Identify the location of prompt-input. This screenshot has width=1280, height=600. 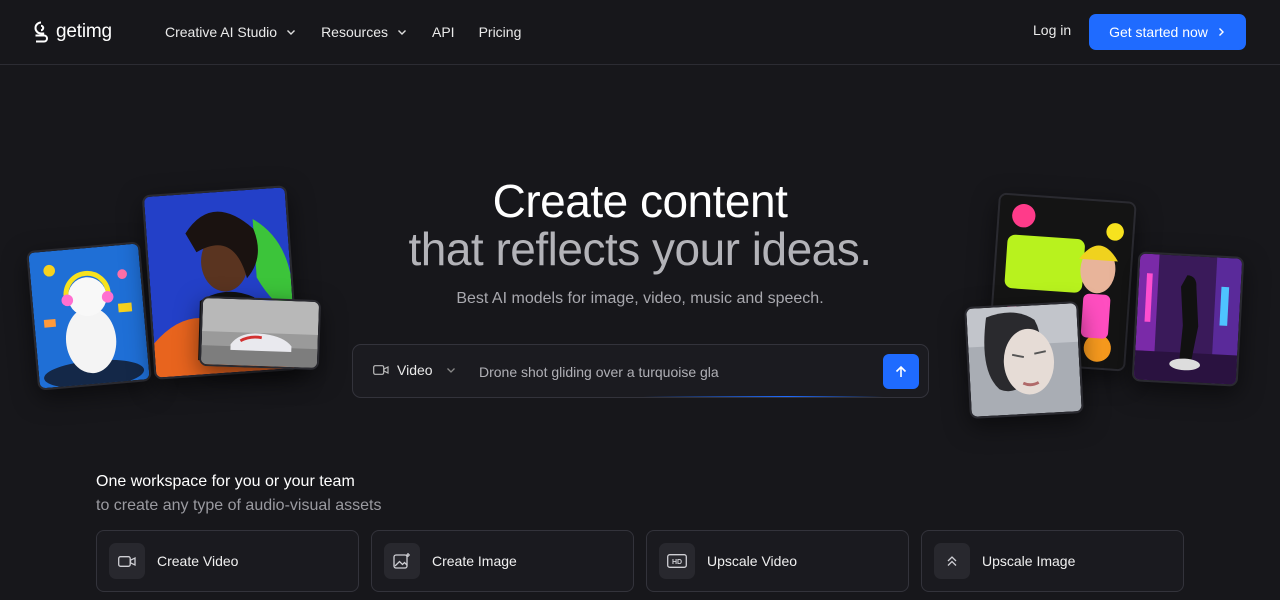
(629, 372).